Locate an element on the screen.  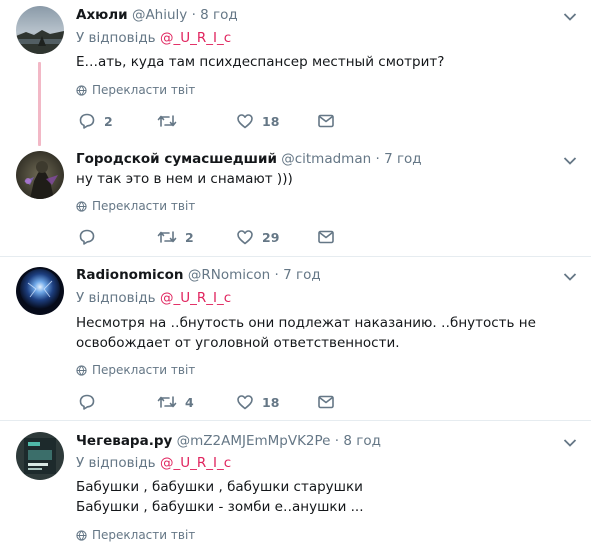
user-handle: @citmadman is located at coordinates (326, 159).